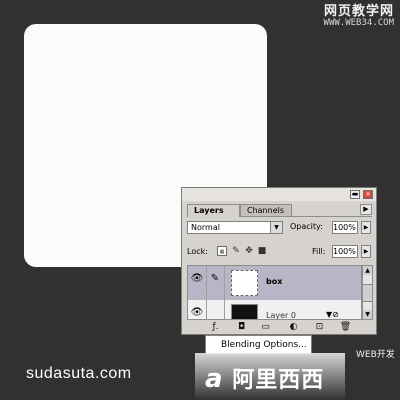  I want to click on panel-bottom-toolbar: ƒ. ◘ ▭ ◐ ⊡ 🗑, so click(279, 328).